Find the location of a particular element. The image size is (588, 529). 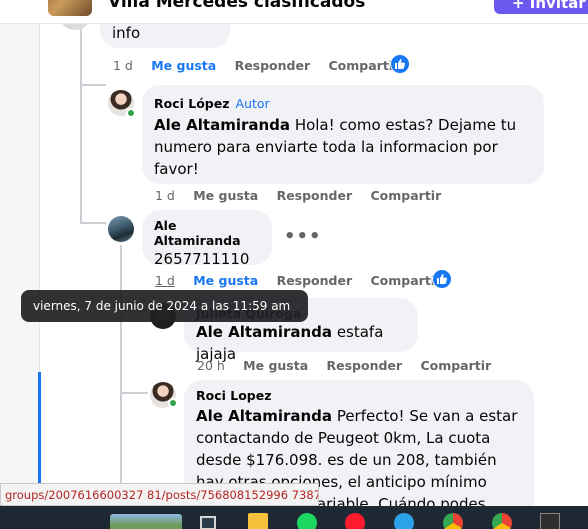

invite-button: + Invitar is located at coordinates (541, 7).